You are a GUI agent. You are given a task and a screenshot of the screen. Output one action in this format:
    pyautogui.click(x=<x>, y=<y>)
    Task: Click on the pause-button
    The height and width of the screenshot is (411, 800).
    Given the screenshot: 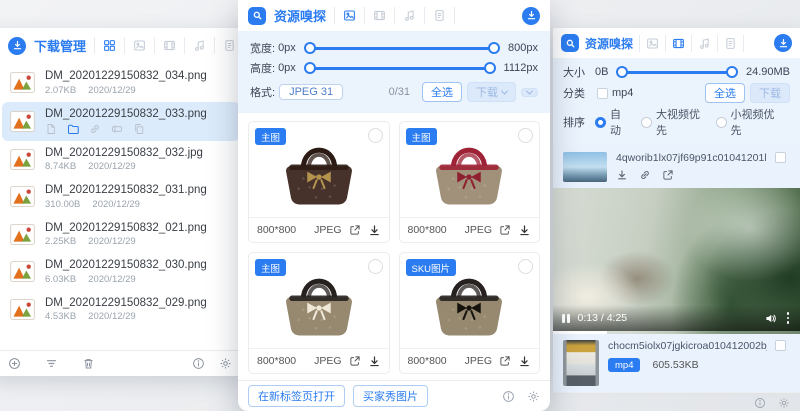 What is the action you would take?
    pyautogui.click(x=566, y=318)
    